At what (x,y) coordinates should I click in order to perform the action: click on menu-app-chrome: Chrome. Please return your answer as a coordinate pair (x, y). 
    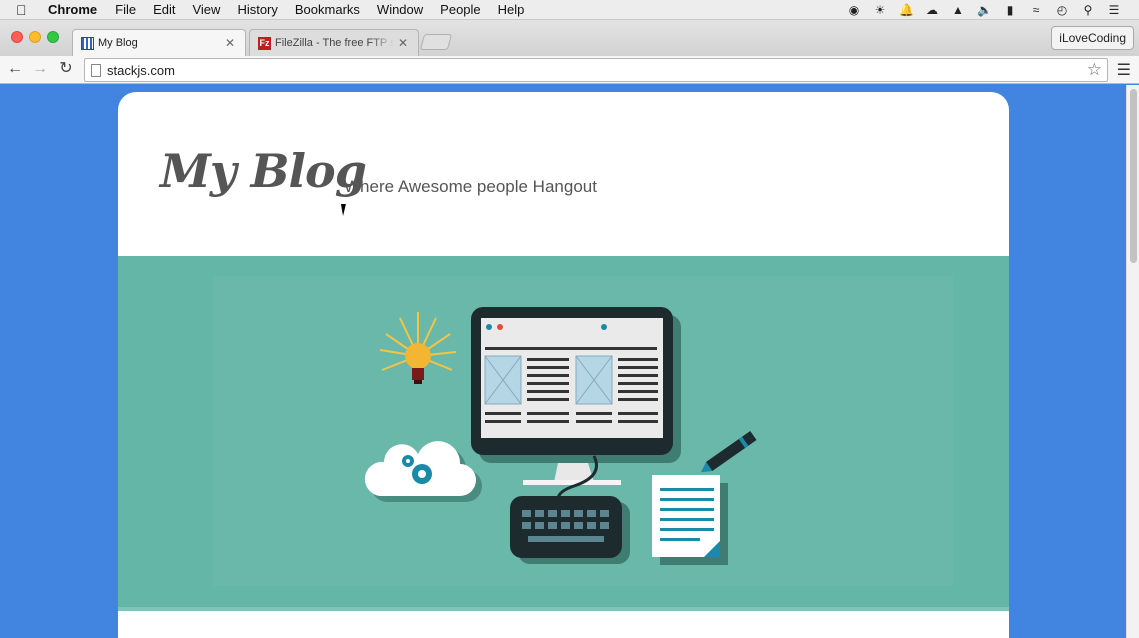
    Looking at the image, I should click on (72, 9).